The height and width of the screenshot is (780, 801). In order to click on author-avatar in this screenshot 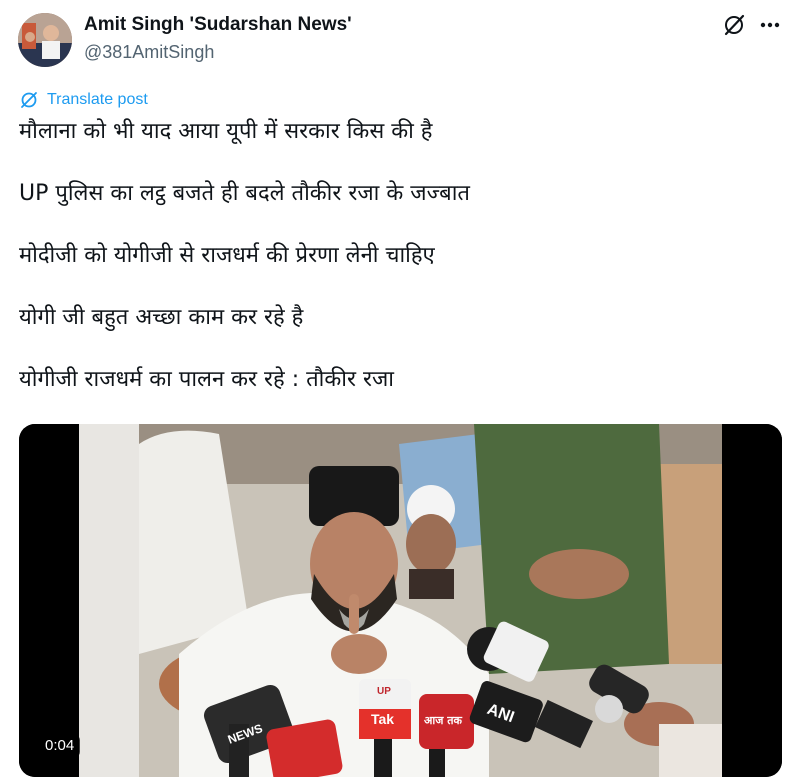, I will do `click(45, 40)`.